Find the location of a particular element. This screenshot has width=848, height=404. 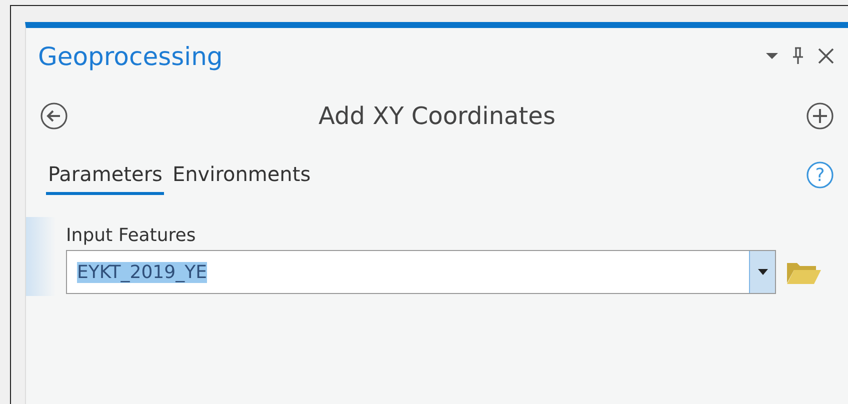

back-icon is located at coordinates (54, 116).